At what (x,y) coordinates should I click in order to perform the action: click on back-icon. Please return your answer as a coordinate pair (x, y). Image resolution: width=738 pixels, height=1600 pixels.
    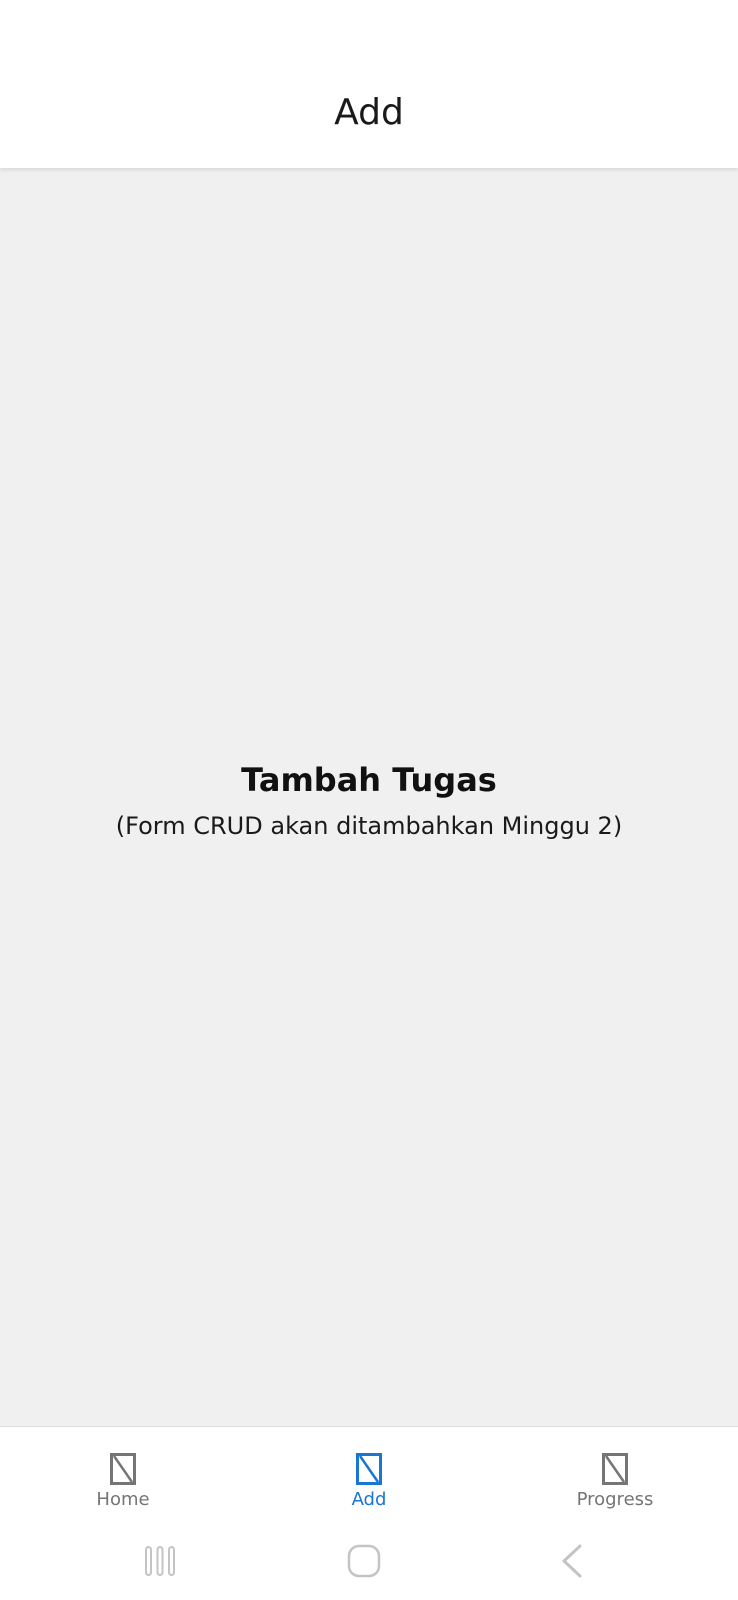
    Looking at the image, I should click on (572, 1561).